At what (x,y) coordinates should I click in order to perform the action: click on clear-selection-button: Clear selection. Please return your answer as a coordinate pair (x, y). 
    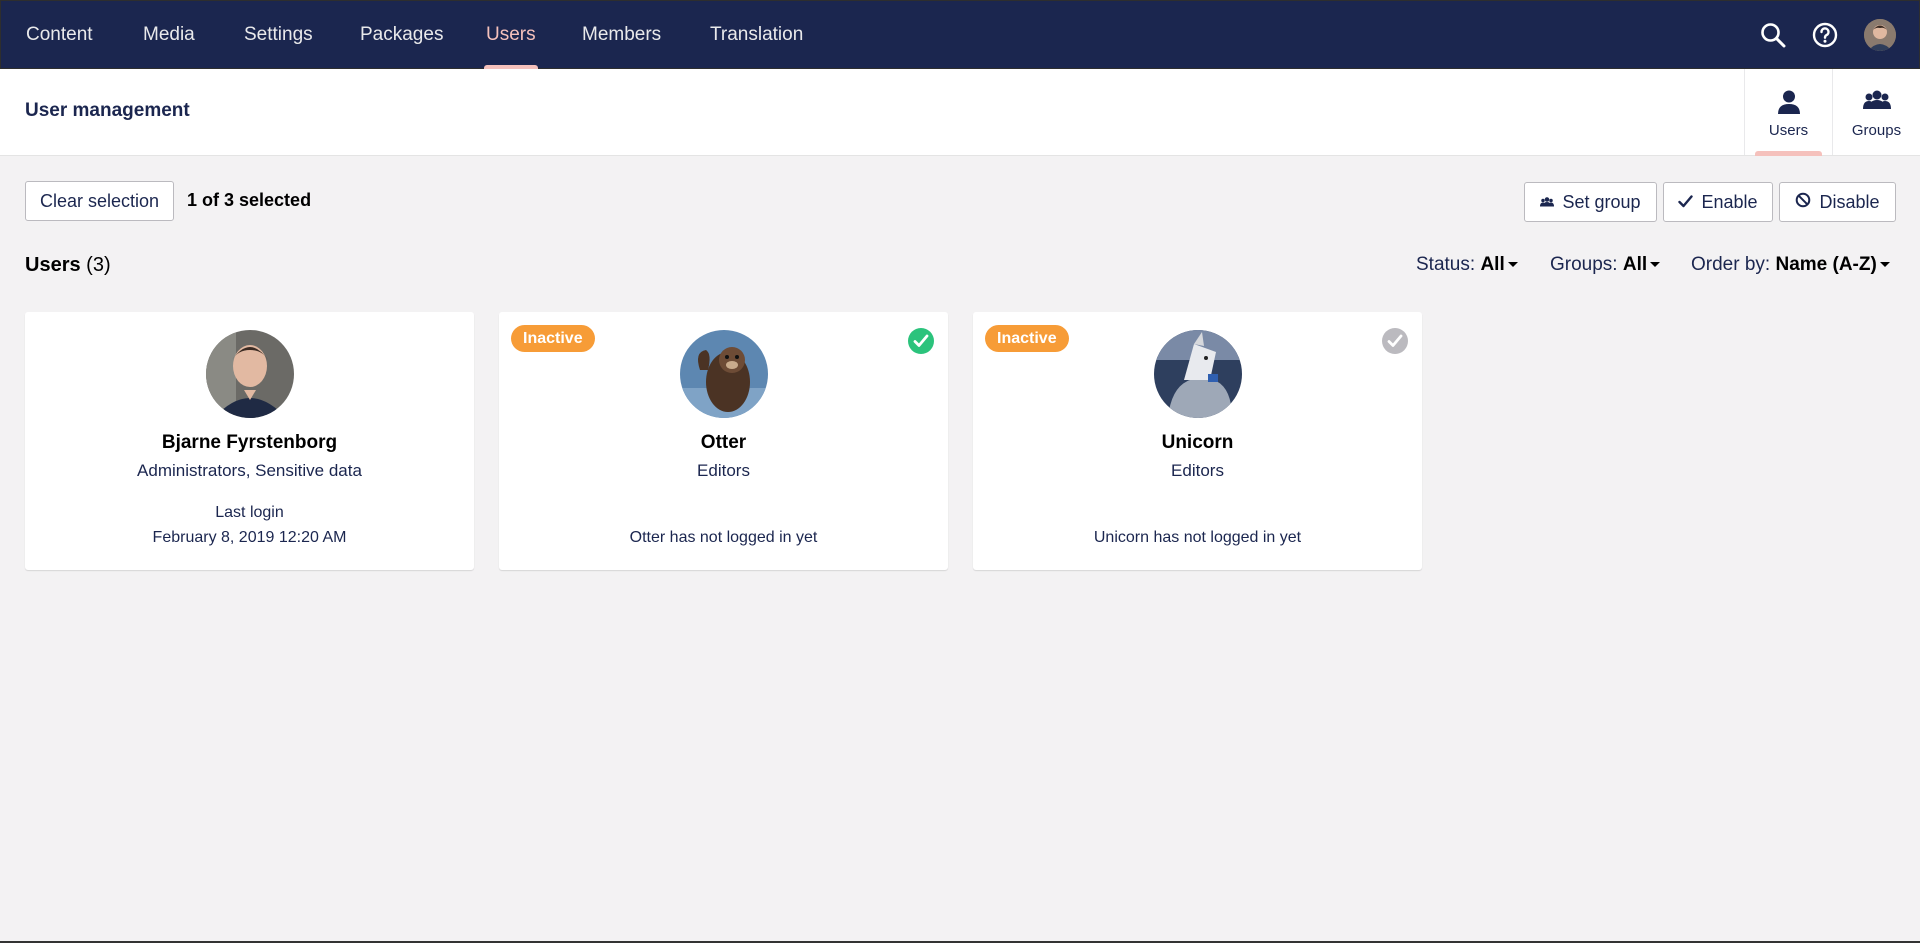
    Looking at the image, I should click on (99, 201).